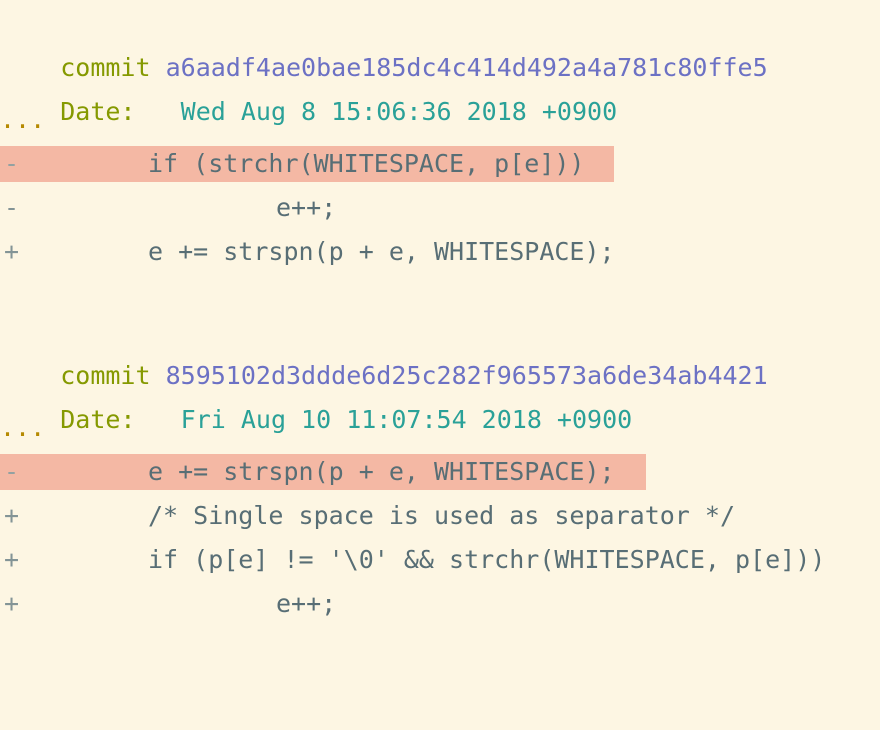 This screenshot has height=730, width=880. Describe the element at coordinates (366, 163) in the screenshot. I see `diff-code: if (strchr(WHITESPACE, p[e]))` at that location.